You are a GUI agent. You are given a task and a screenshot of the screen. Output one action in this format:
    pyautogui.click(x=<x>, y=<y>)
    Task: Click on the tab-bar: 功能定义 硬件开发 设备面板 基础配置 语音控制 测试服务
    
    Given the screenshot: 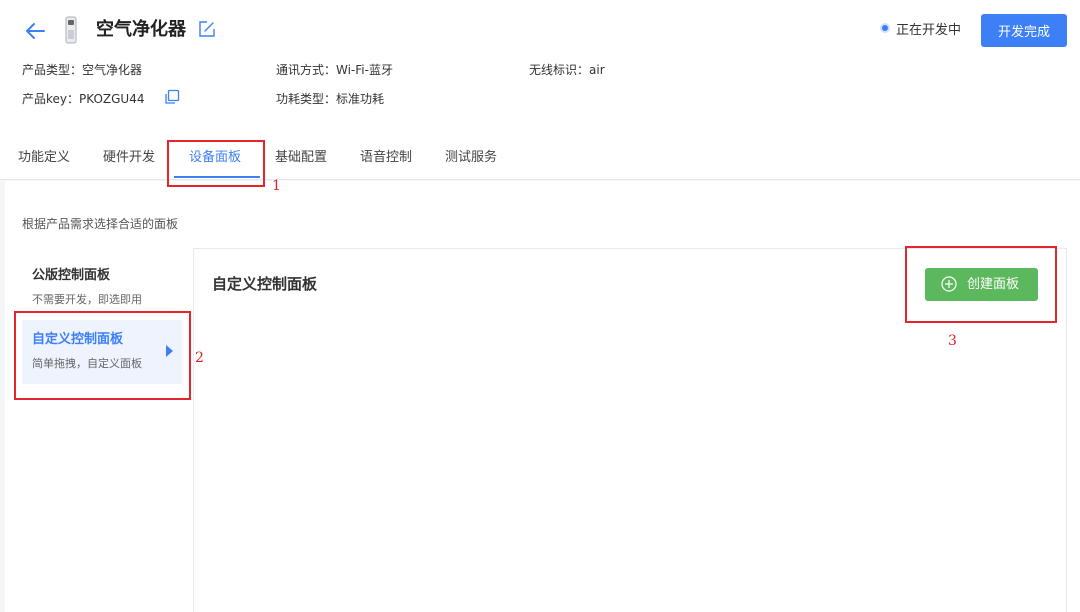 What is the action you would take?
    pyautogui.click(x=540, y=160)
    